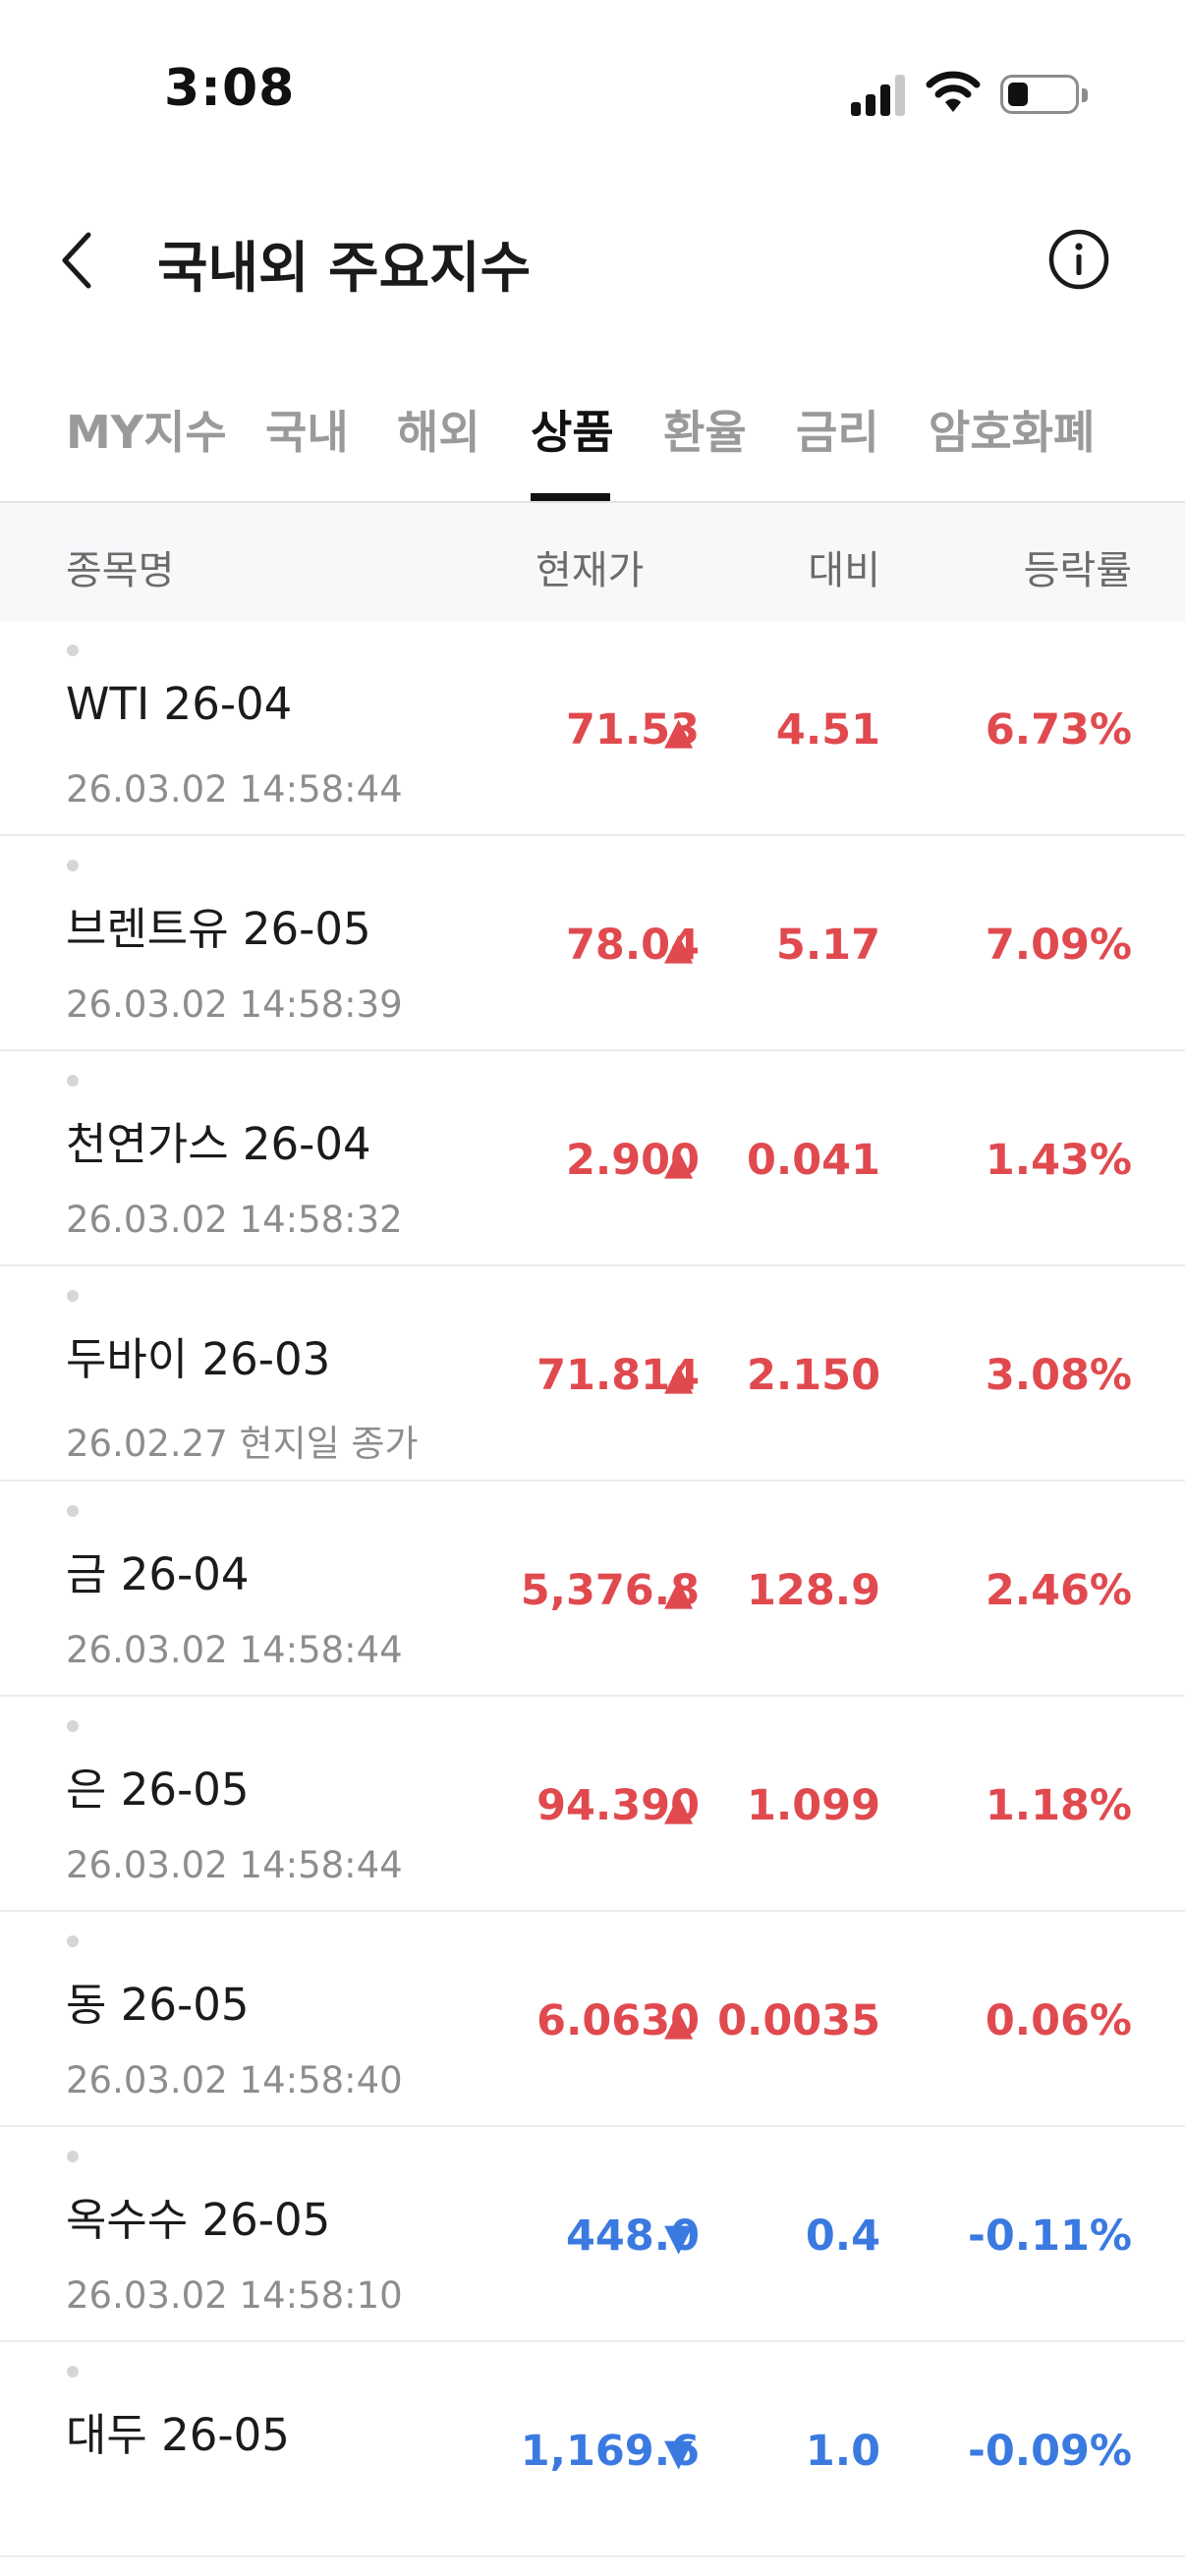 The image size is (1185, 2576). What do you see at coordinates (813, 1805) in the screenshot?
I see `item-change: 1.099` at bounding box center [813, 1805].